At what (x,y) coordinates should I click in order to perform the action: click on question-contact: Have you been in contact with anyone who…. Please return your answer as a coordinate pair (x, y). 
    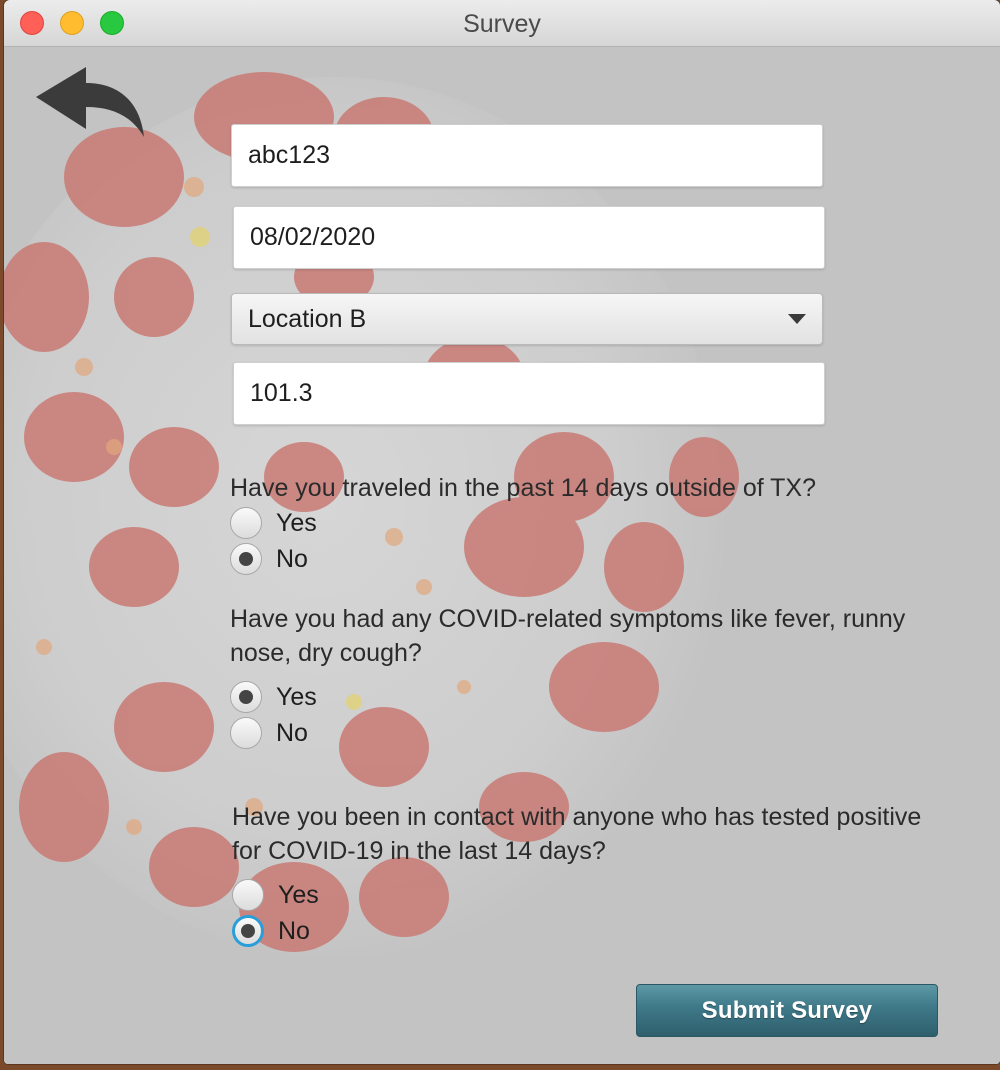
    Looking at the image, I should click on (577, 834).